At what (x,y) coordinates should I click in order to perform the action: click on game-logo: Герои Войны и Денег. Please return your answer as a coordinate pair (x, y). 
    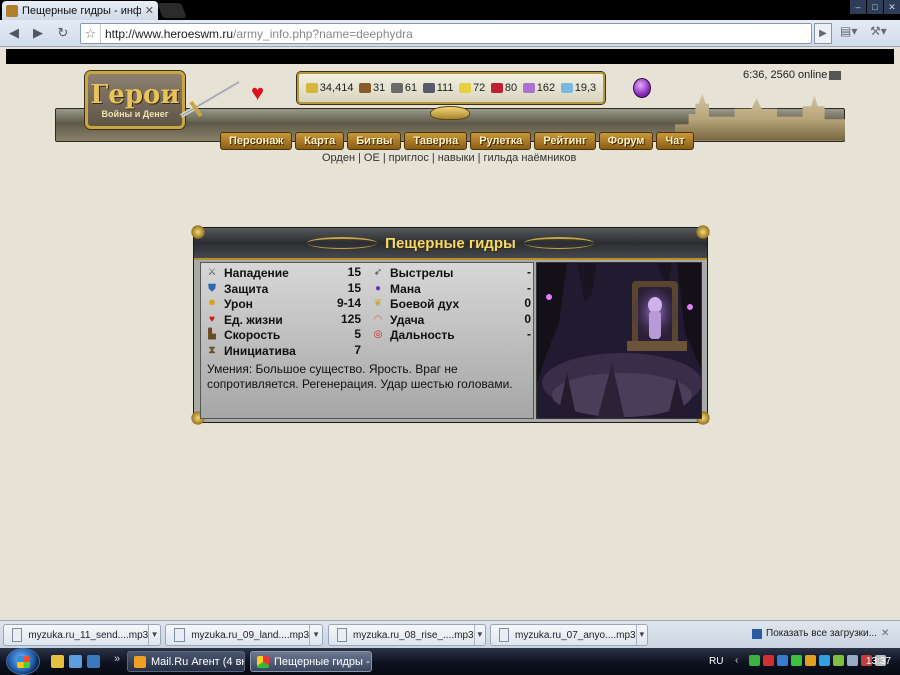
    Looking at the image, I should click on (135, 100).